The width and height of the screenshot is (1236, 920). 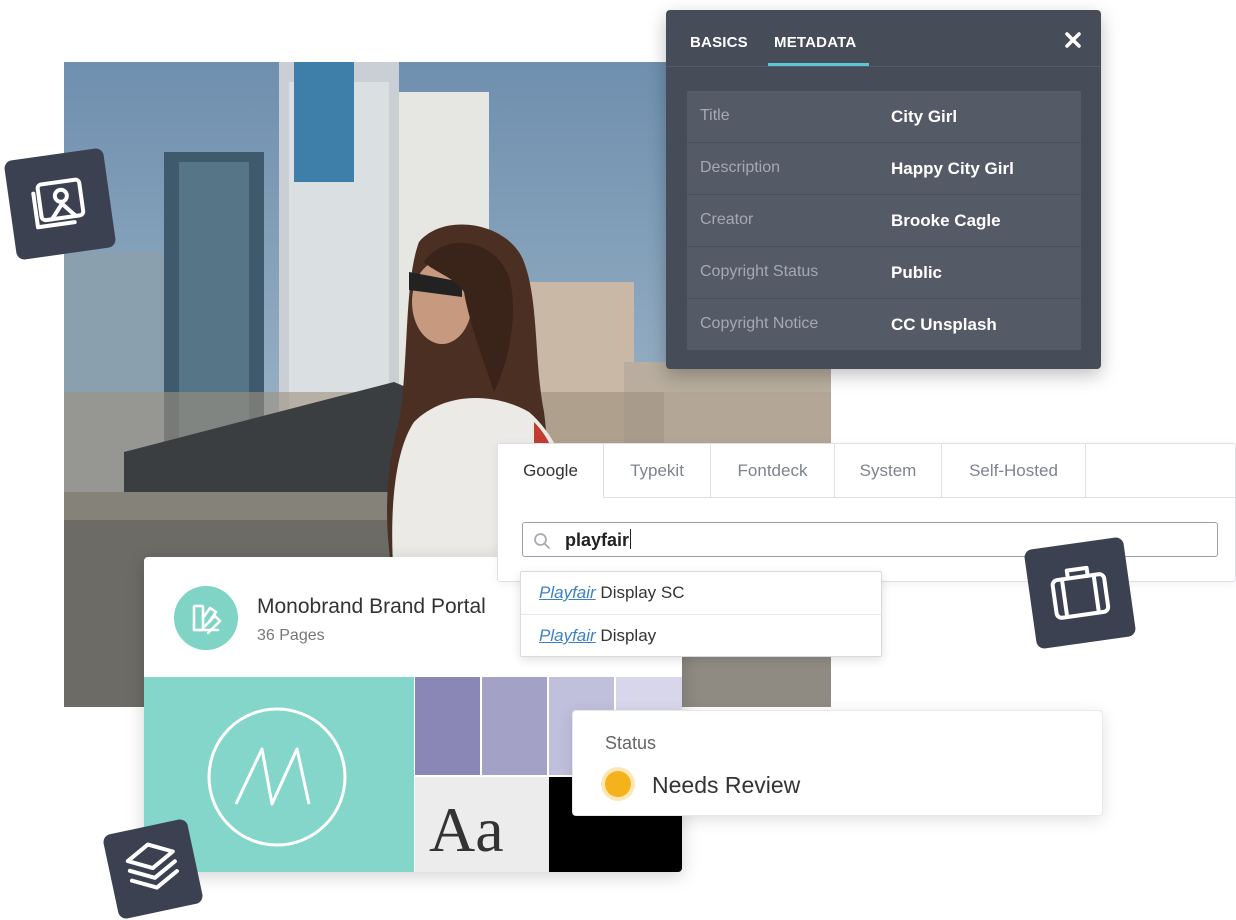 I want to click on metadata-key: Title, so click(x=715, y=115).